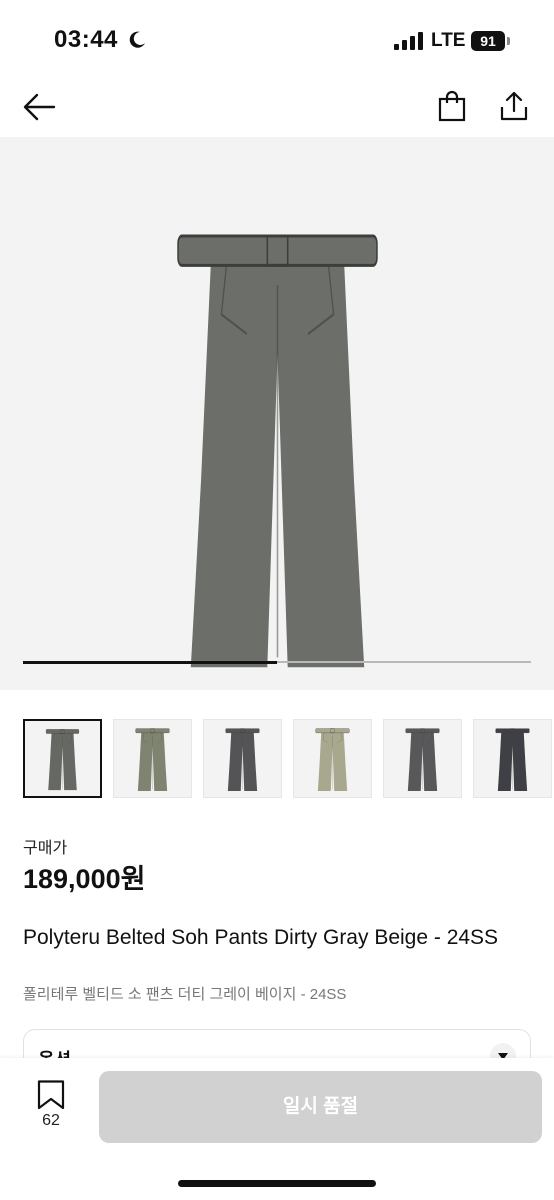 The height and width of the screenshot is (1200, 554). What do you see at coordinates (277, 1183) in the screenshot?
I see `home-indicator` at bounding box center [277, 1183].